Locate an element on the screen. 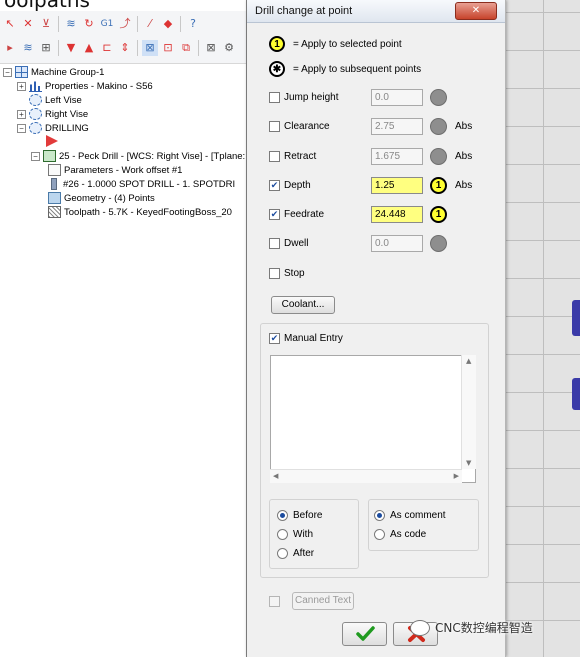 This screenshot has width=580, height=657. legend-text: = Apply to selected point is located at coordinates (347, 44).